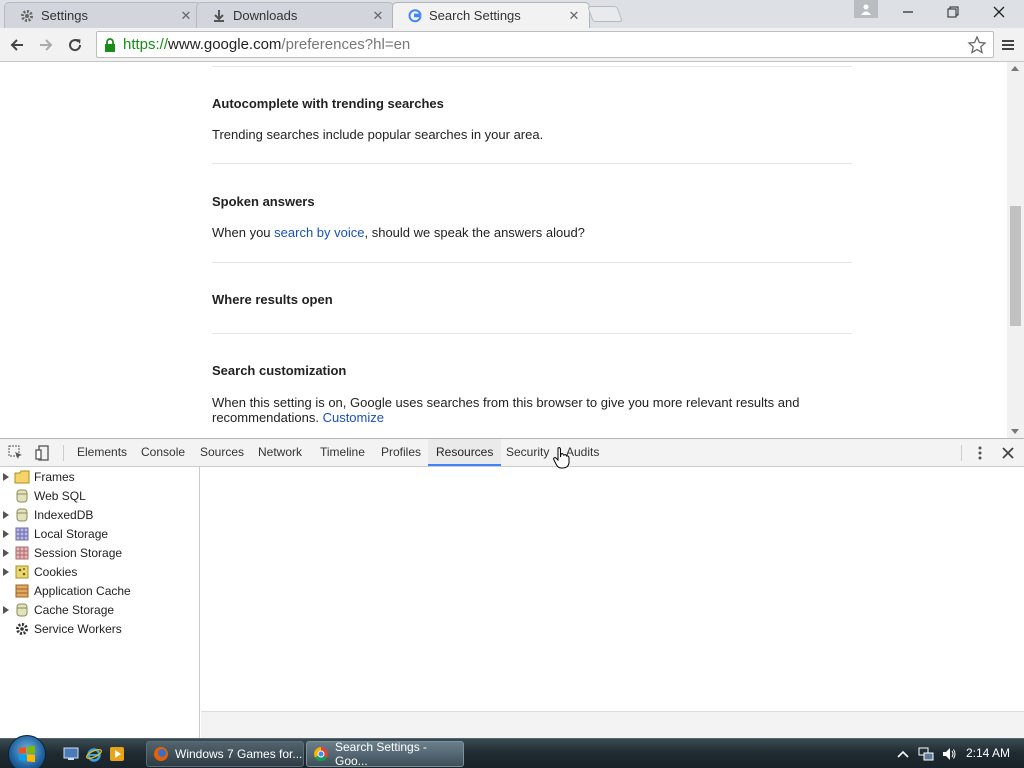 This screenshot has height=768, width=1024. Describe the element at coordinates (545, 44) in the screenshot. I see `address-bar: https://www.google.com/preferences?hl=en` at that location.